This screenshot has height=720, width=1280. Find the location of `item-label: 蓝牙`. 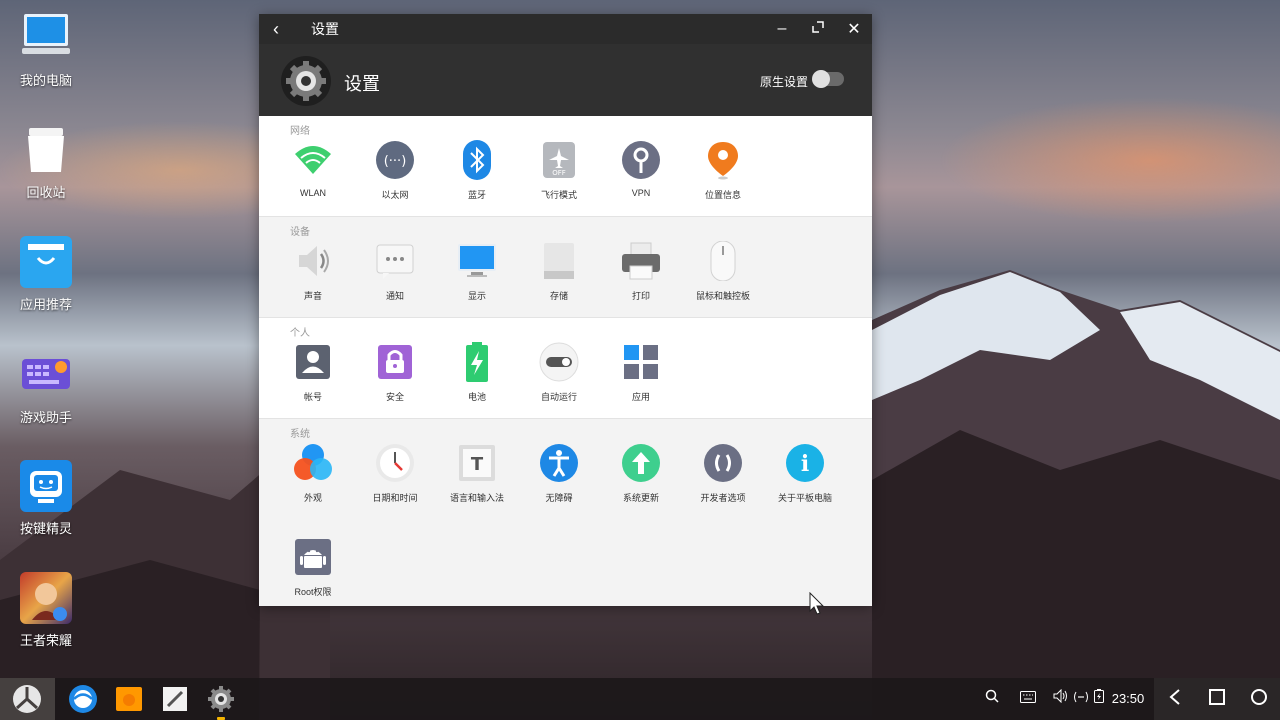

item-label: 蓝牙 is located at coordinates (476, 195).